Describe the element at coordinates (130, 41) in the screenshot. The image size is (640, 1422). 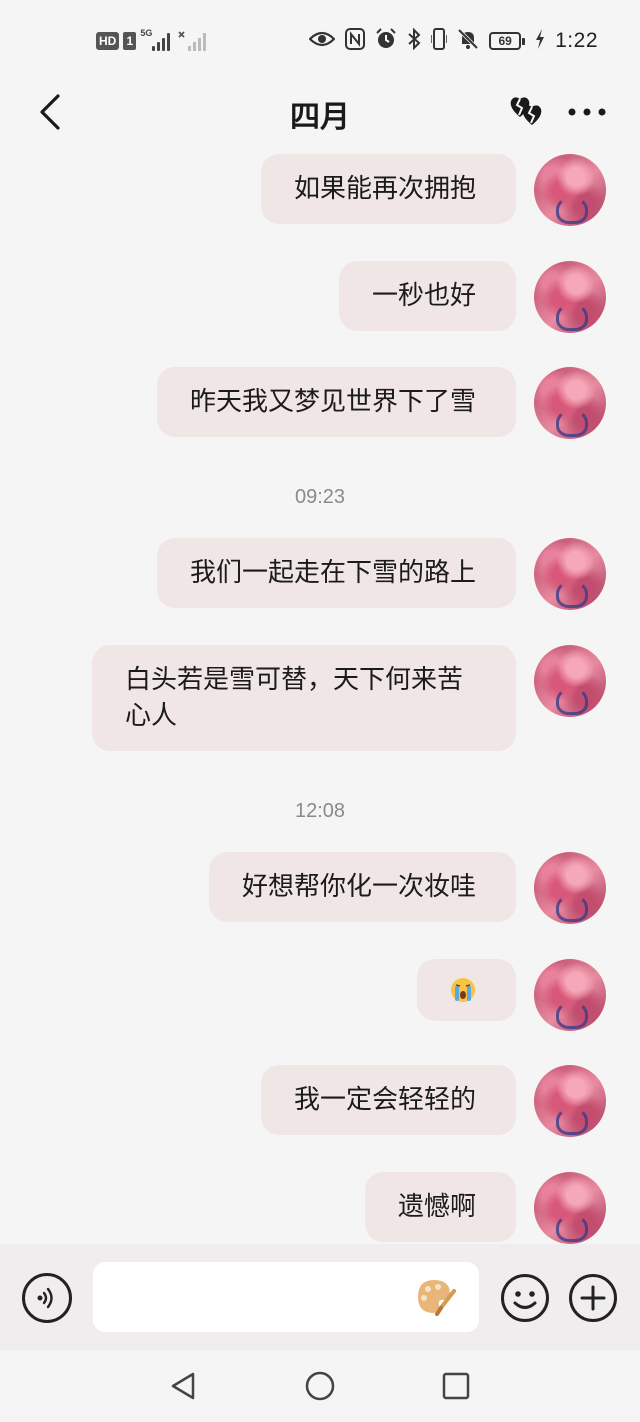
I see `sim-badge: 1` at that location.